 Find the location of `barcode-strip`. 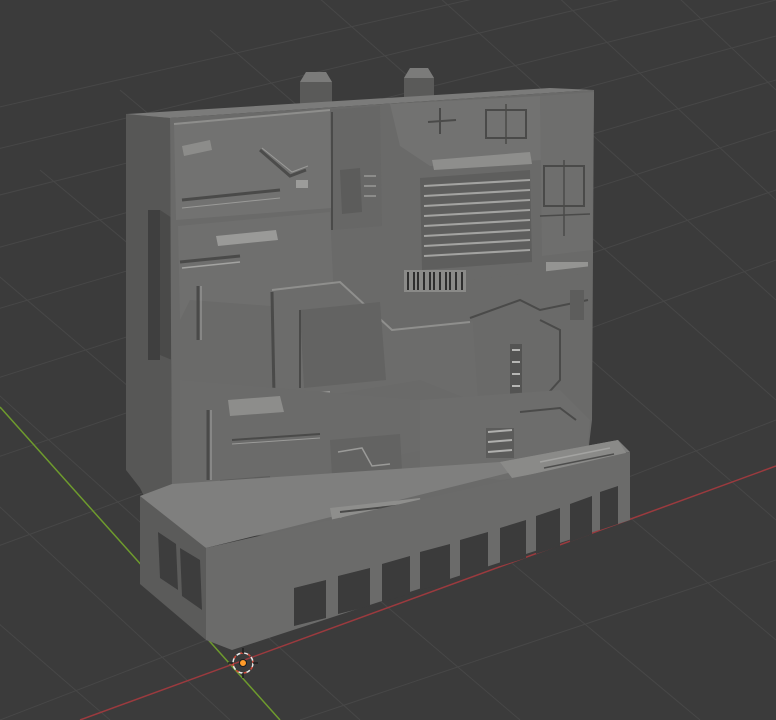

barcode-strip is located at coordinates (435, 281).